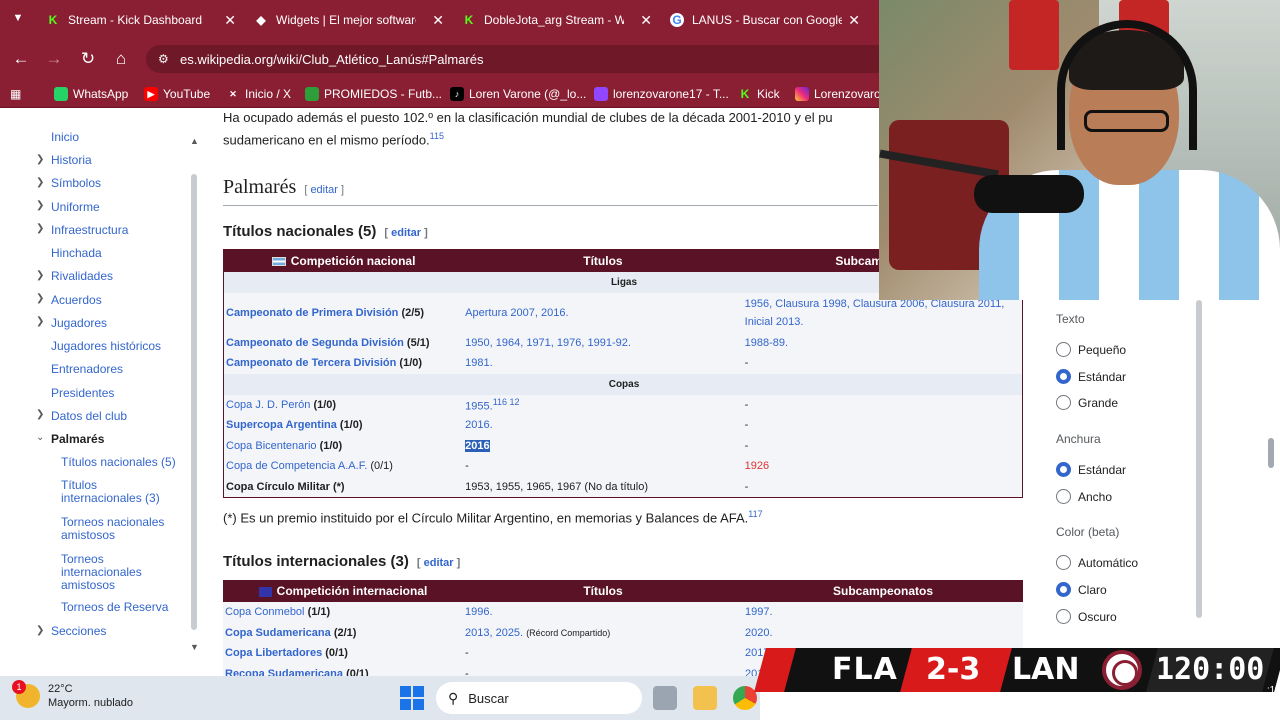  Describe the element at coordinates (763, 20) in the screenshot. I see `tab-google-lanus: G LANUS - Buscar con Google ✕` at that location.